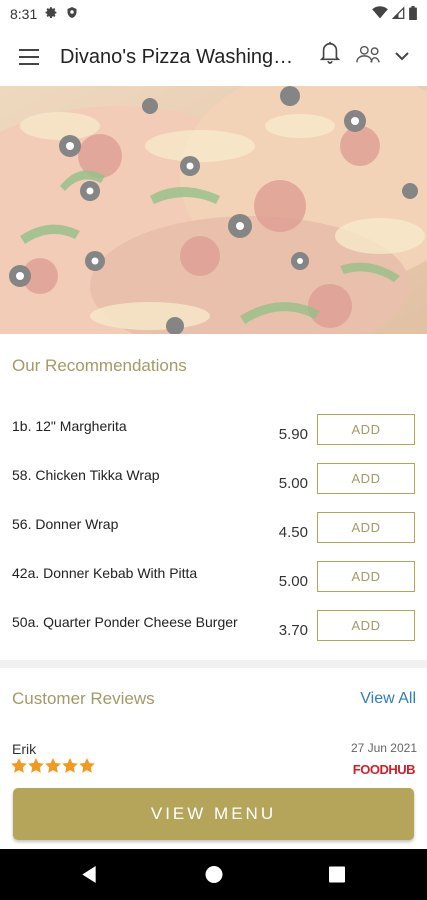  I want to click on item-name: 56. Donner Wrap, so click(65, 524).